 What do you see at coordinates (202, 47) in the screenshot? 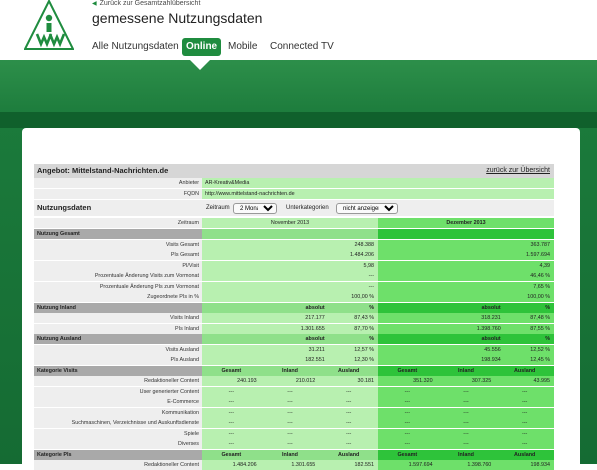
I see `nav-item-online: Online` at bounding box center [202, 47].